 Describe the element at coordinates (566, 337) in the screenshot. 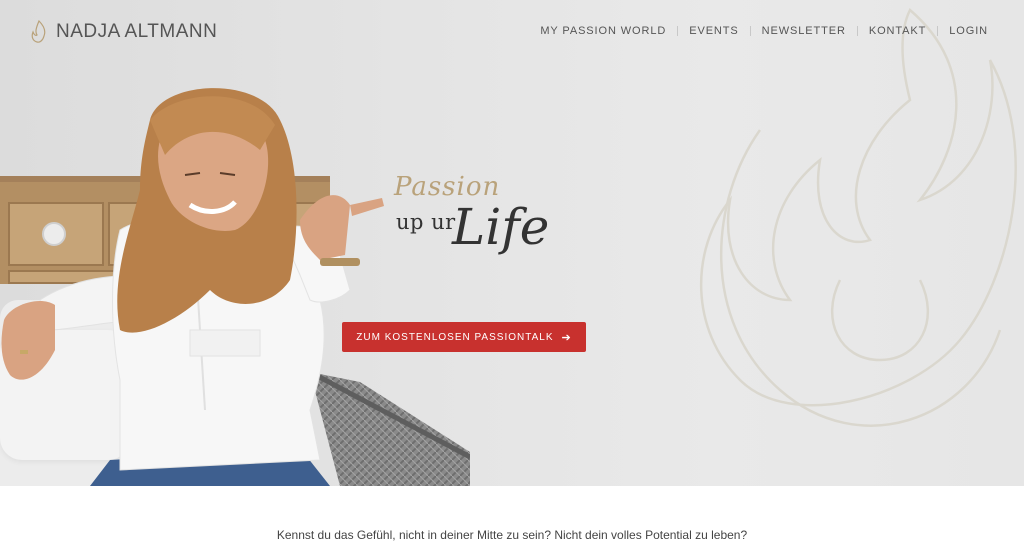

I see `arrow-right-icon: ➔` at that location.